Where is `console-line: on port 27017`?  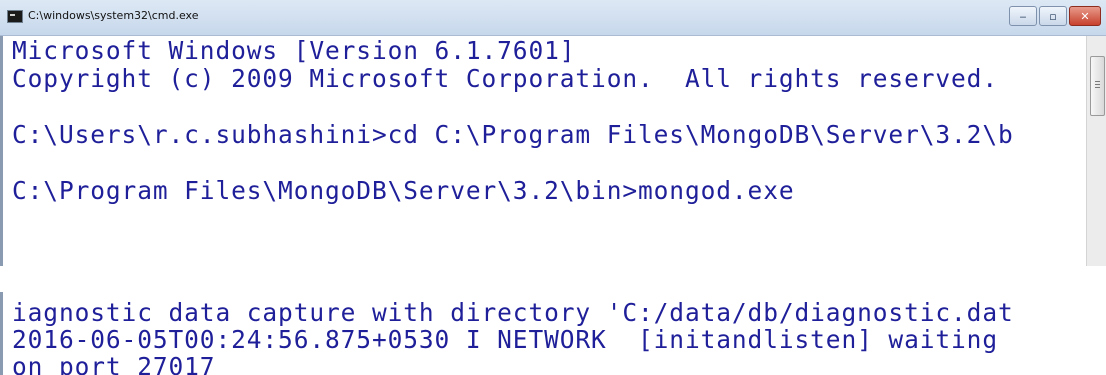
console-line: on port 27017 is located at coordinates (114, 363).